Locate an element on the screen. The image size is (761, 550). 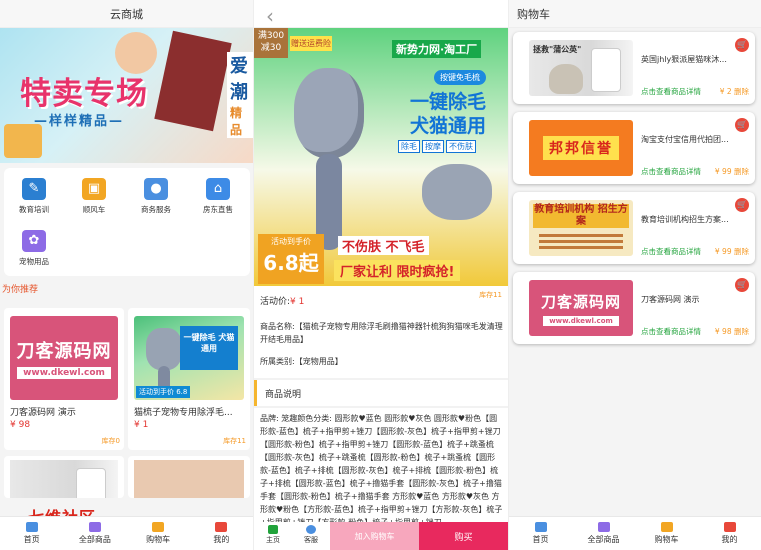
cart-item-image: 教育培训机构 招生方案 is located at coordinates (581, 228).